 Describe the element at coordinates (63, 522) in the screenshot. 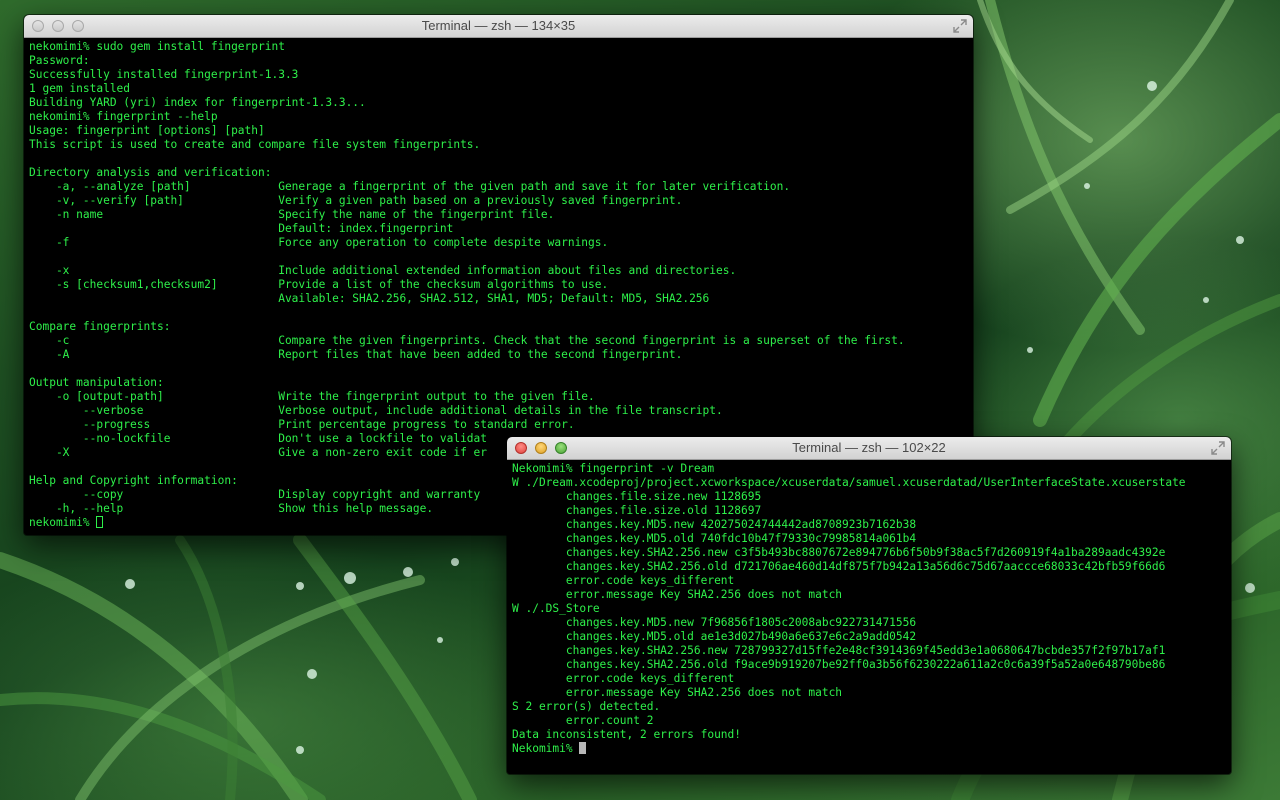

I see `shell-prompt: nekomimi%` at that location.